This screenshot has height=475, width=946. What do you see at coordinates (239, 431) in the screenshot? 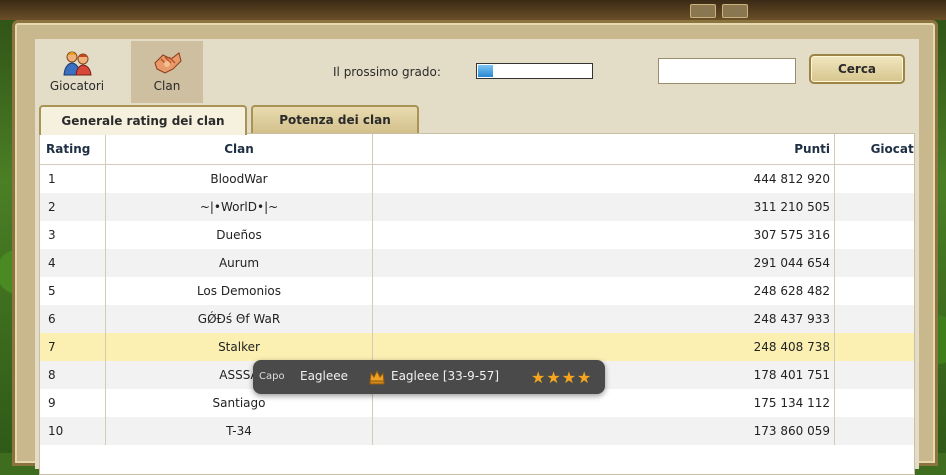
I see `cell-clan-name: T-34` at bounding box center [239, 431].